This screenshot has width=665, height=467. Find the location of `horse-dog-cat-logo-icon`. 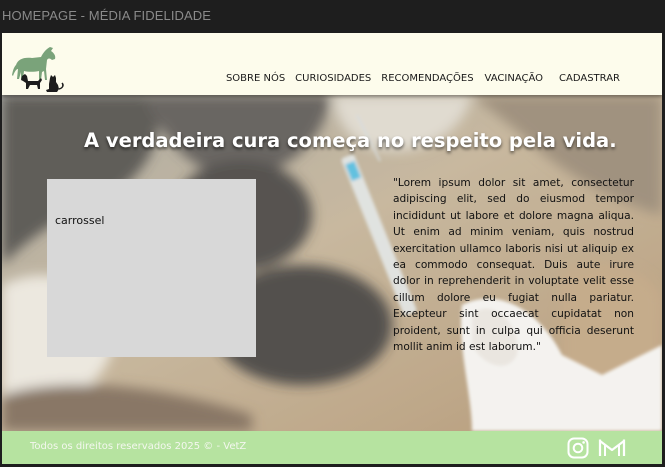

horse-dog-cat-logo-icon is located at coordinates (37, 70).